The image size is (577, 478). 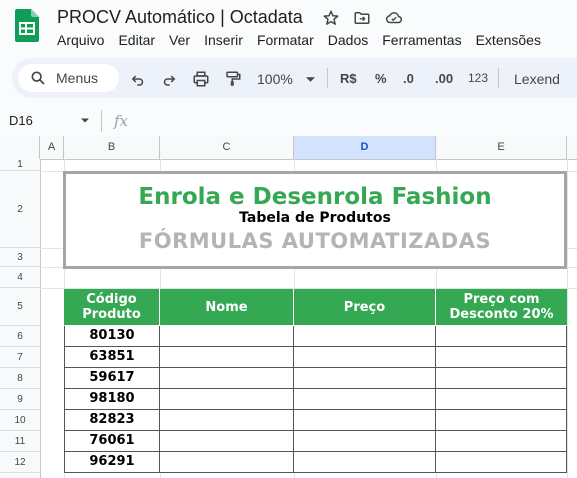 I want to click on menu-ferramentas: Ferramentas, so click(x=421, y=41).